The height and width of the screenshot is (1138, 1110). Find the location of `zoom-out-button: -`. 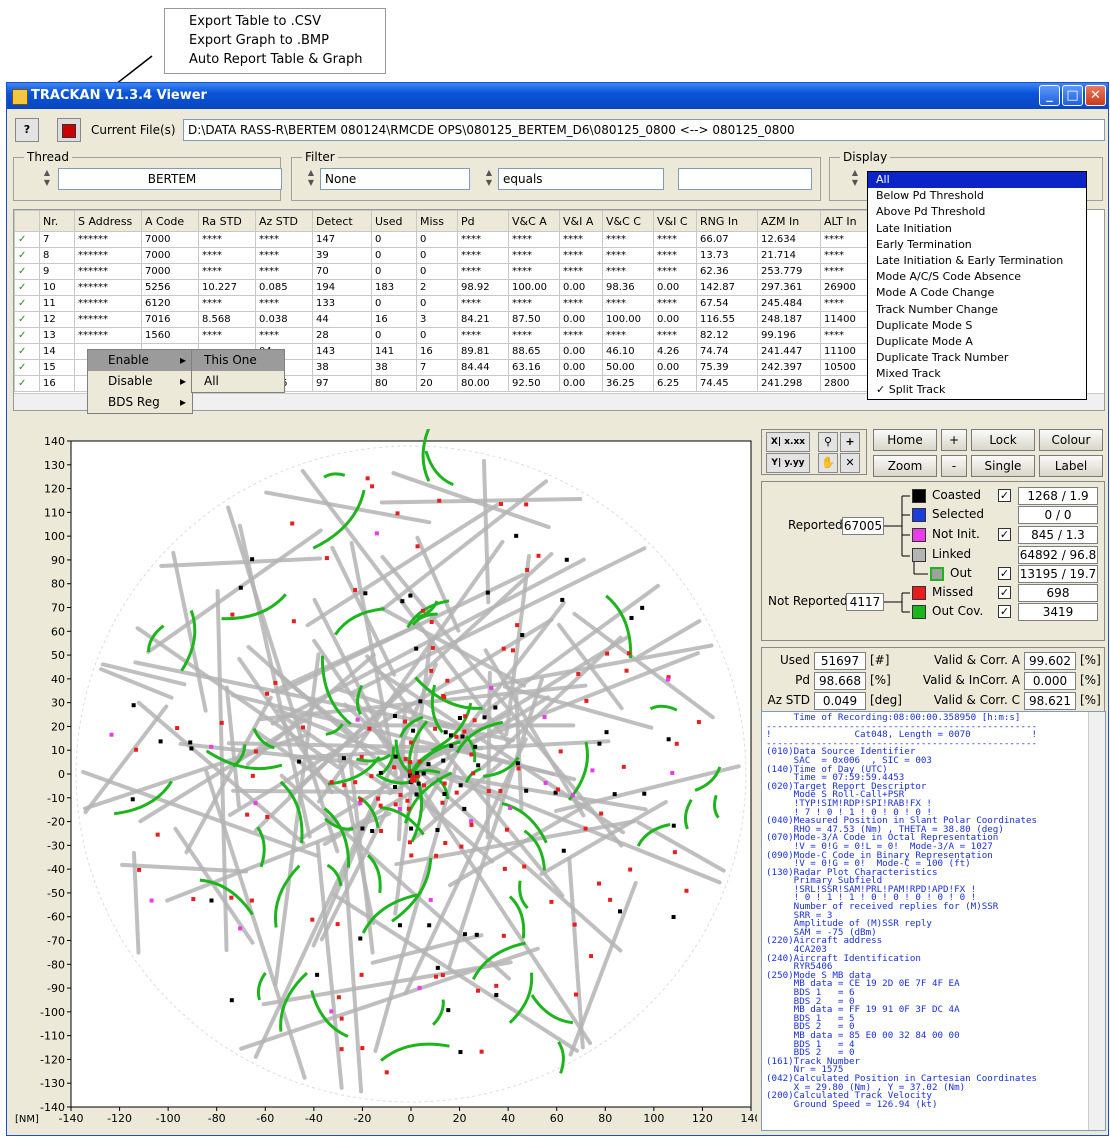

zoom-out-button: - is located at coordinates (954, 466).